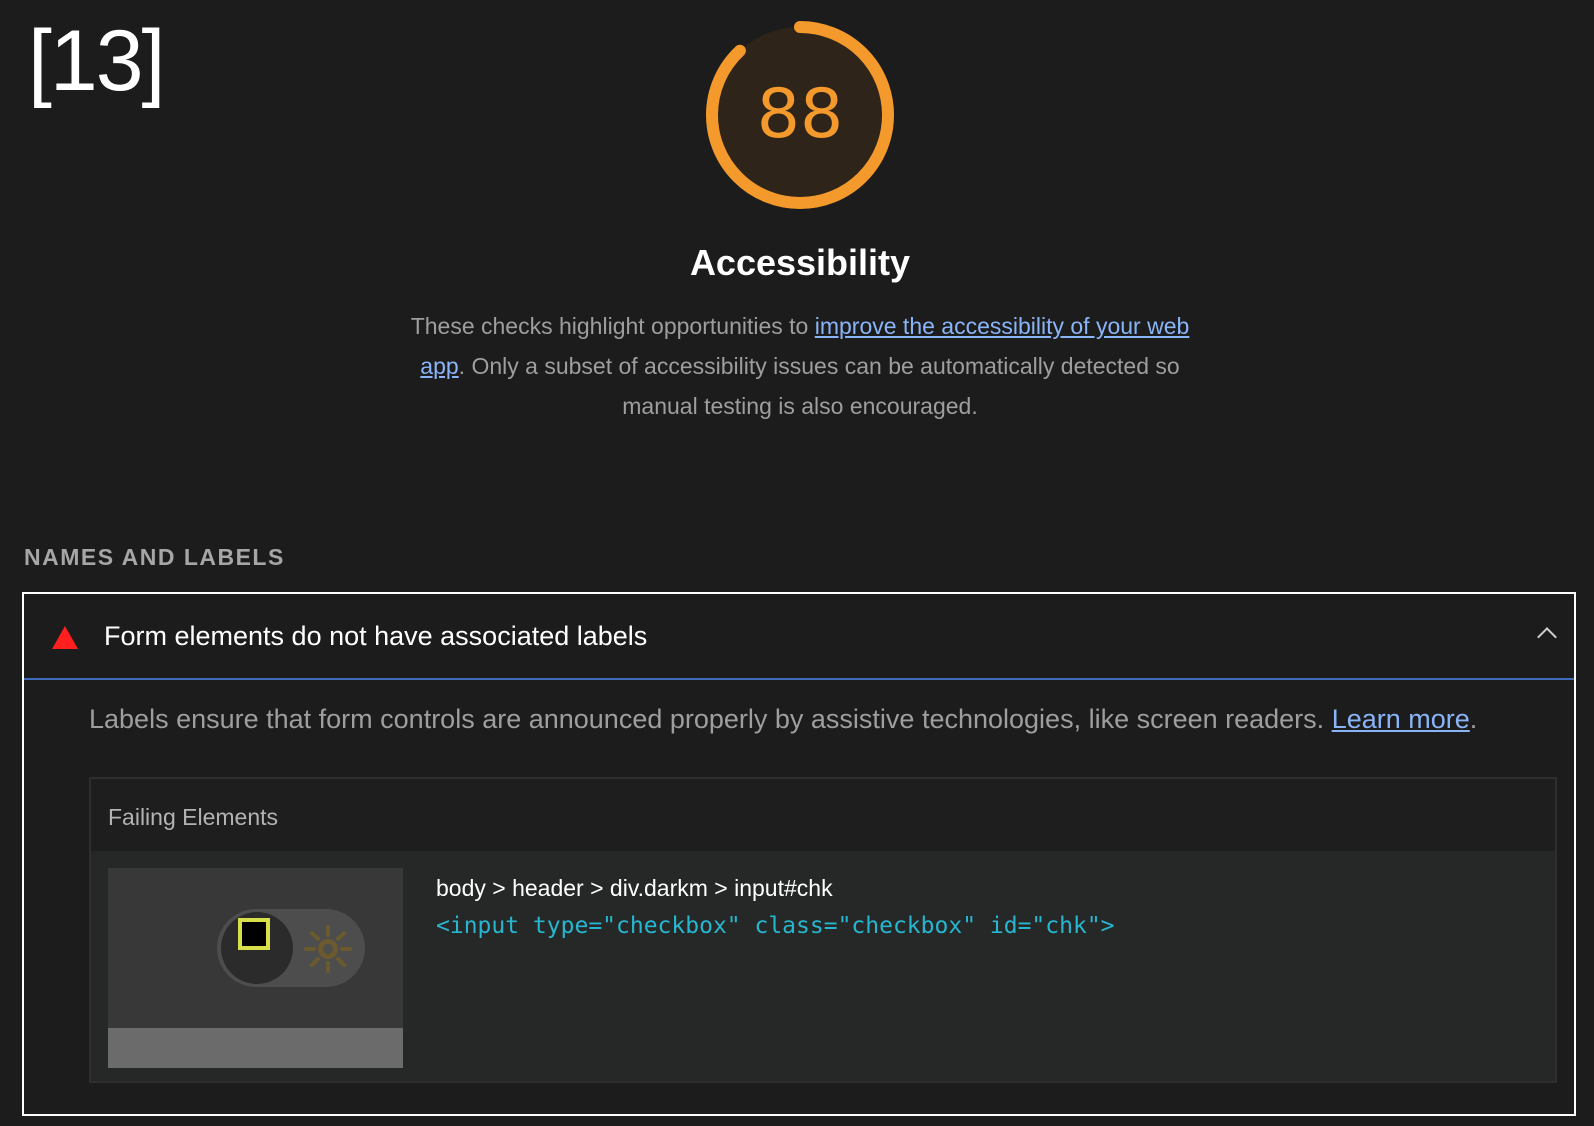 This screenshot has height=1126, width=1594. I want to click on screenshot-footer-bar, so click(255, 1048).